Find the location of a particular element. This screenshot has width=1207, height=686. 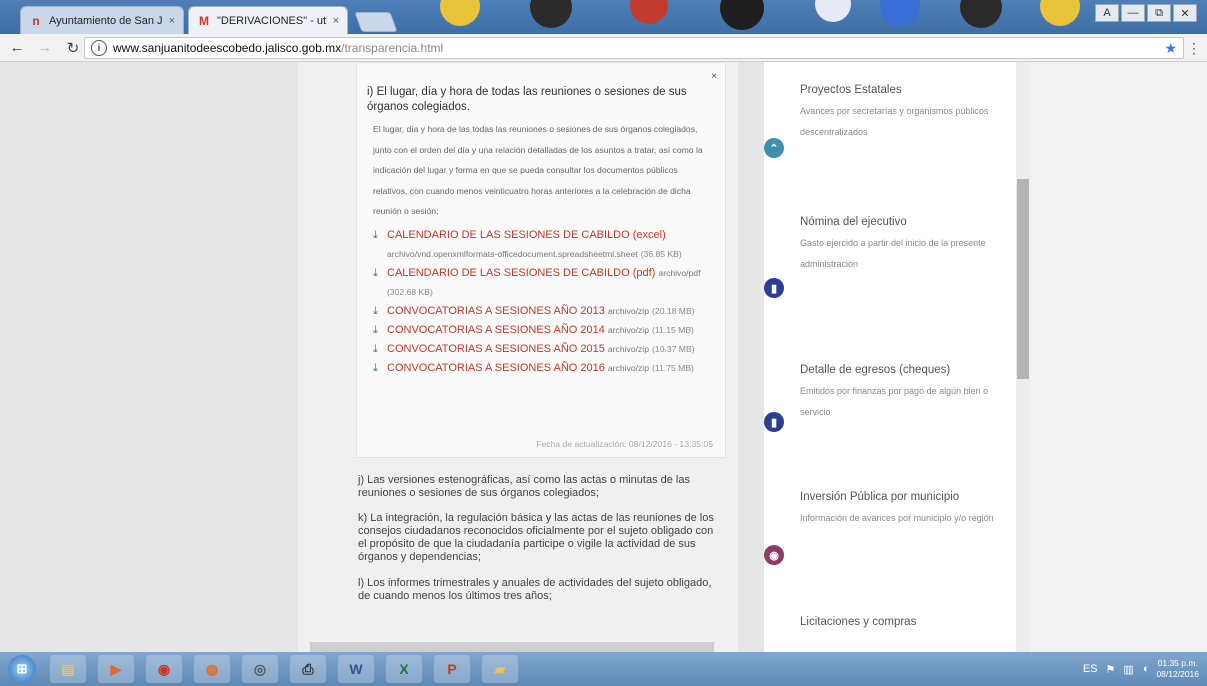

word-icon: W is located at coordinates (356, 669).